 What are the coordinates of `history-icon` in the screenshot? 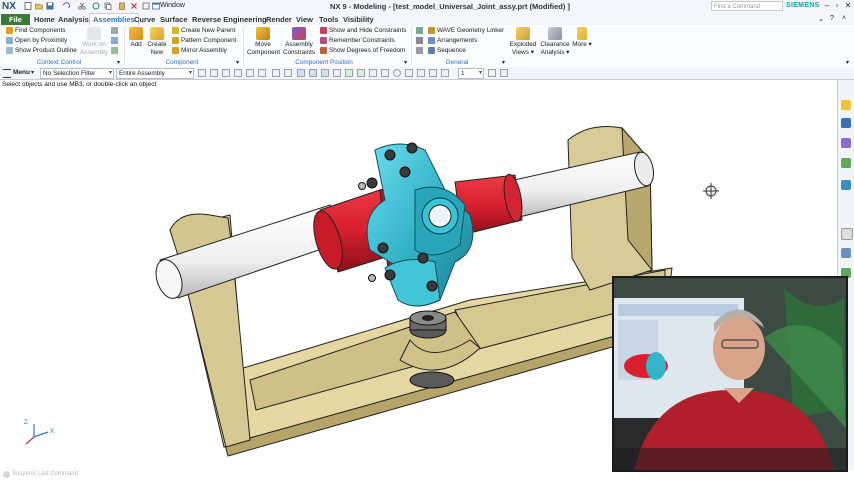 It's located at (847, 234).